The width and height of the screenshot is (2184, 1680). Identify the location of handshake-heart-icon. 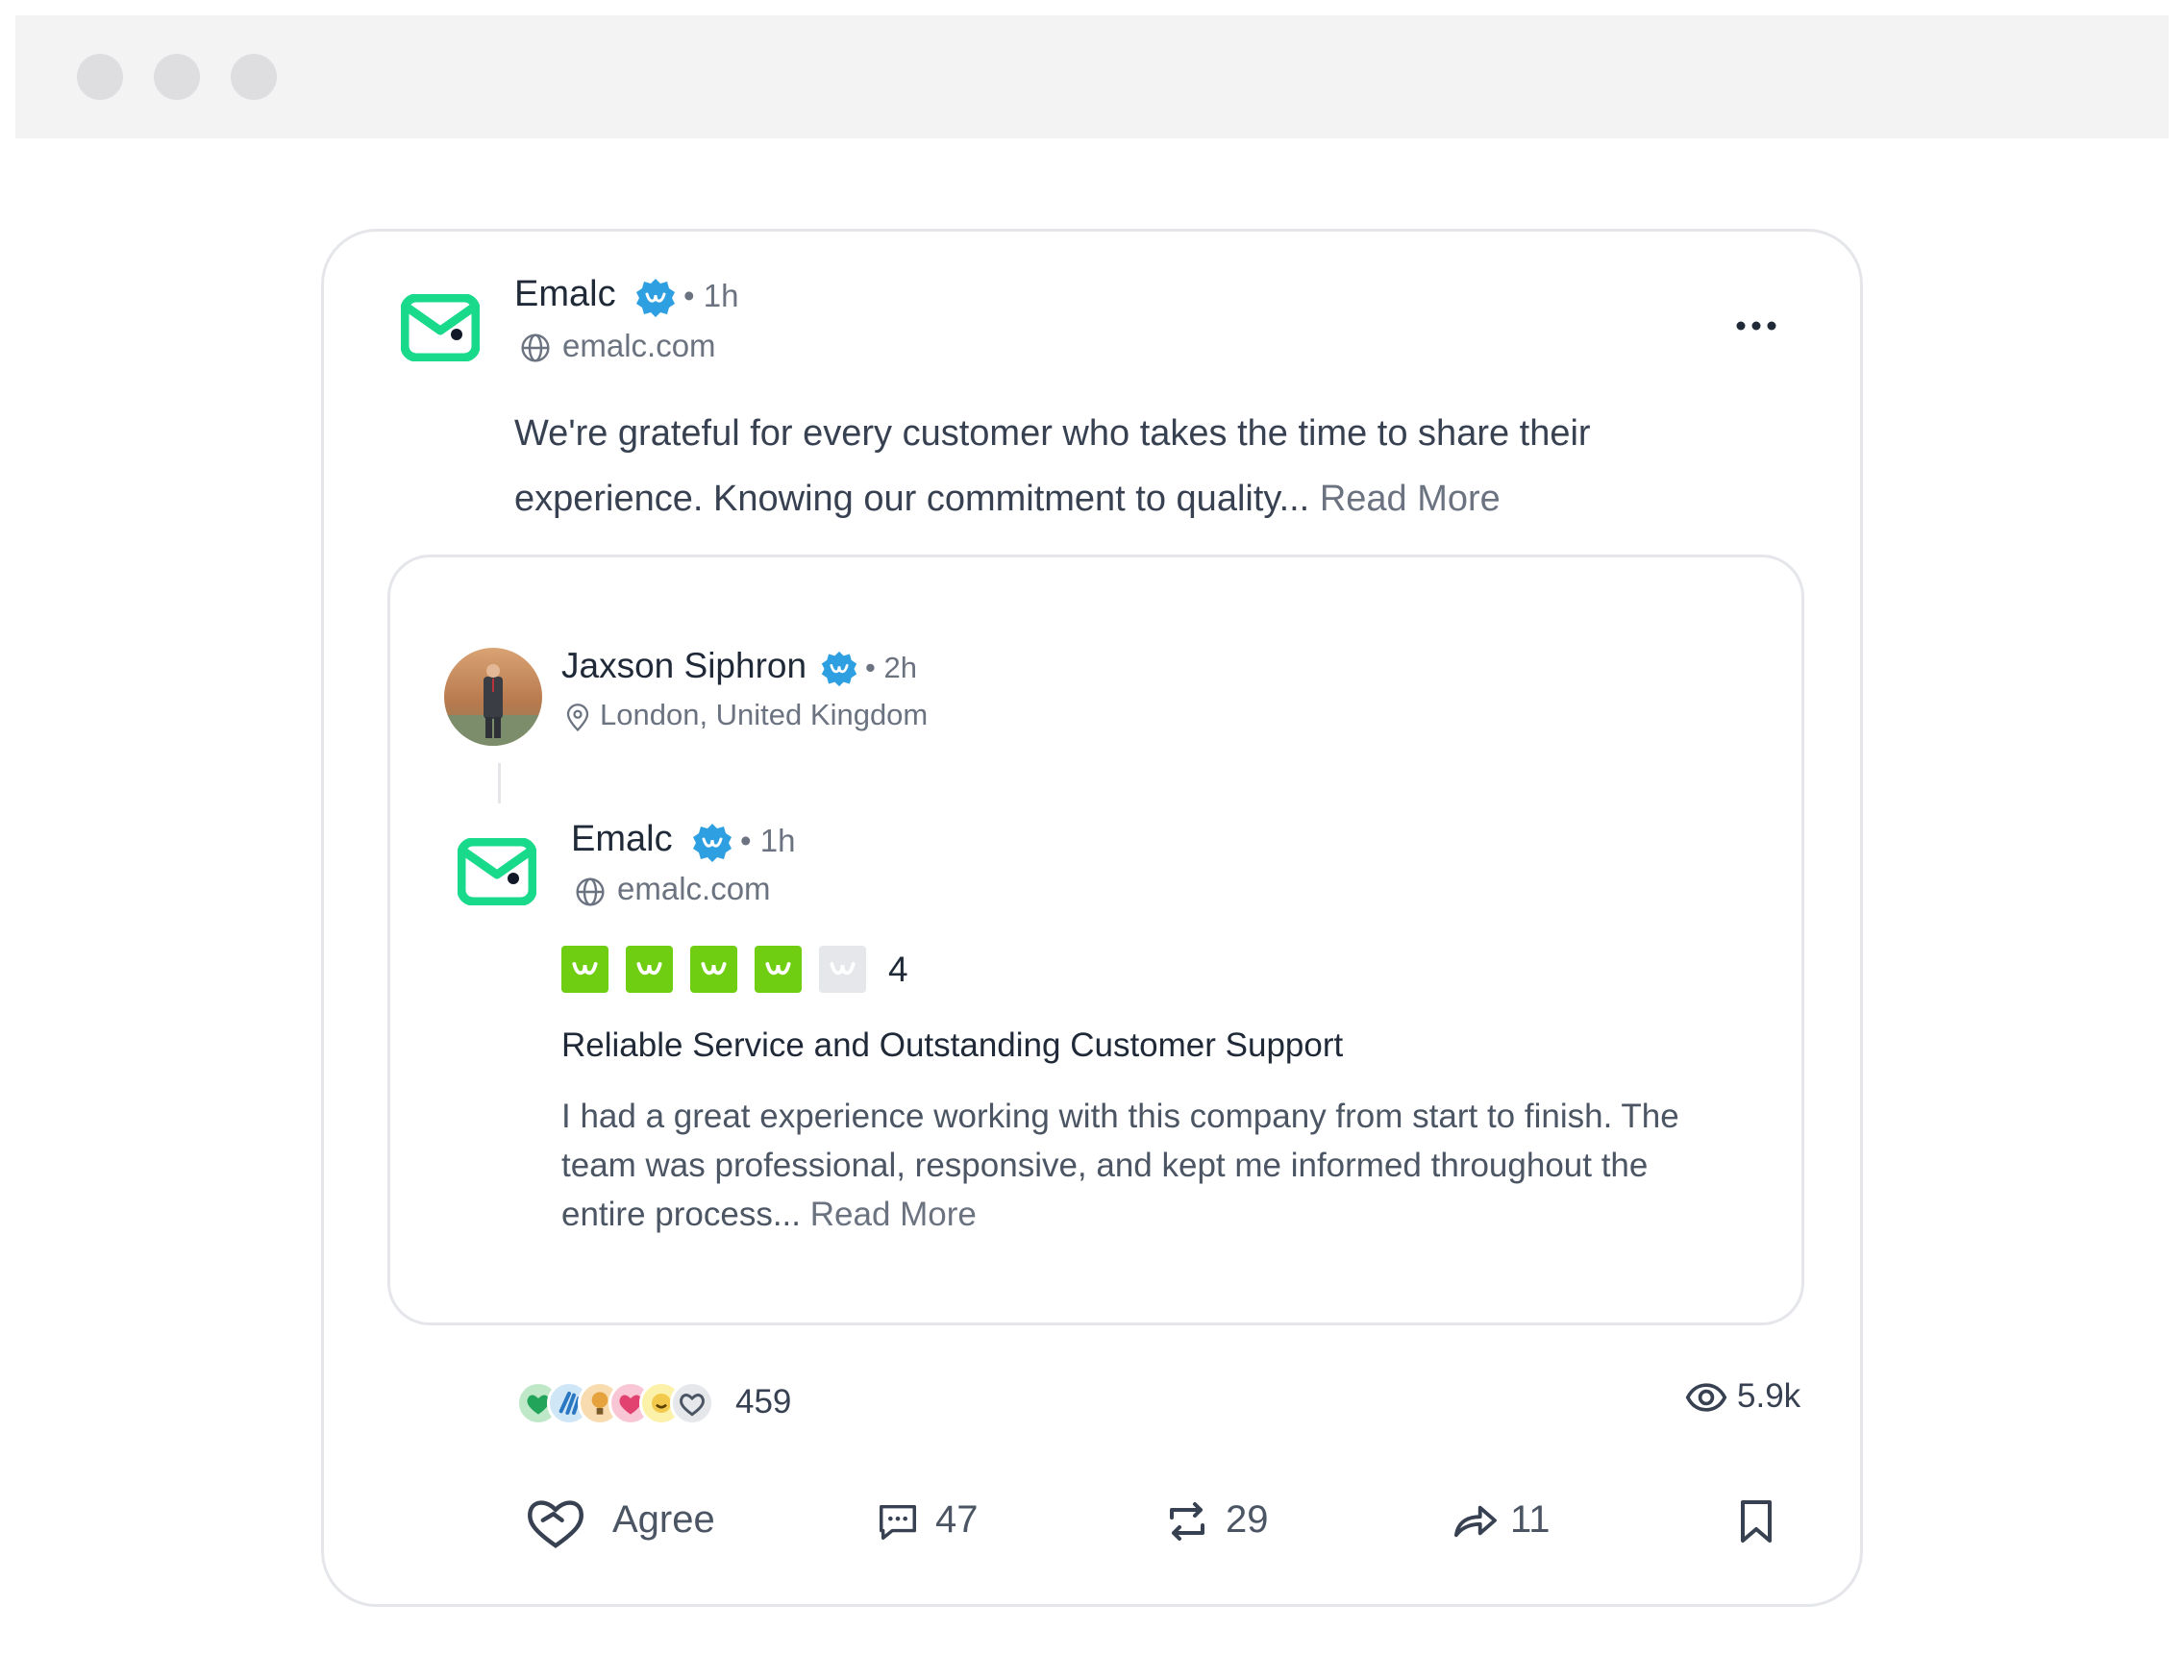
(555, 1524).